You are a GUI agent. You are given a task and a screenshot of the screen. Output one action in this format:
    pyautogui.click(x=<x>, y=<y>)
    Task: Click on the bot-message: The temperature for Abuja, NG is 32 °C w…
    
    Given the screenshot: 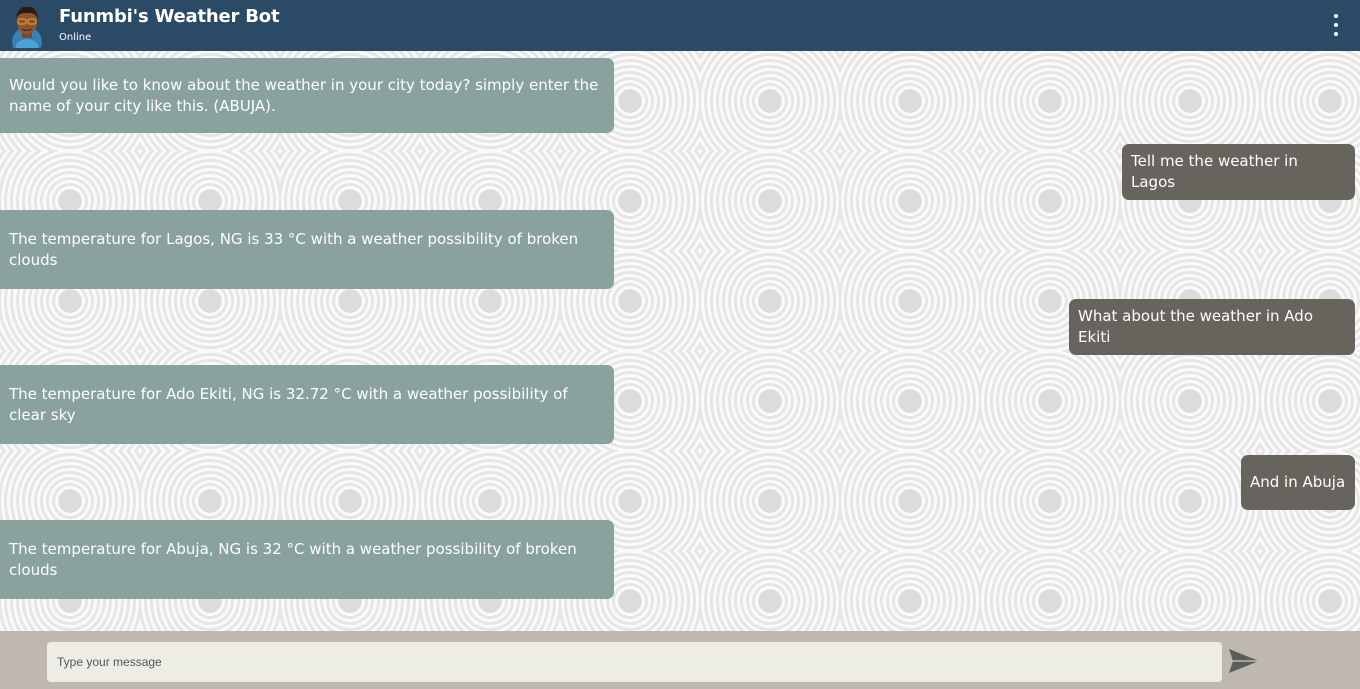 What is the action you would take?
    pyautogui.click(x=307, y=559)
    